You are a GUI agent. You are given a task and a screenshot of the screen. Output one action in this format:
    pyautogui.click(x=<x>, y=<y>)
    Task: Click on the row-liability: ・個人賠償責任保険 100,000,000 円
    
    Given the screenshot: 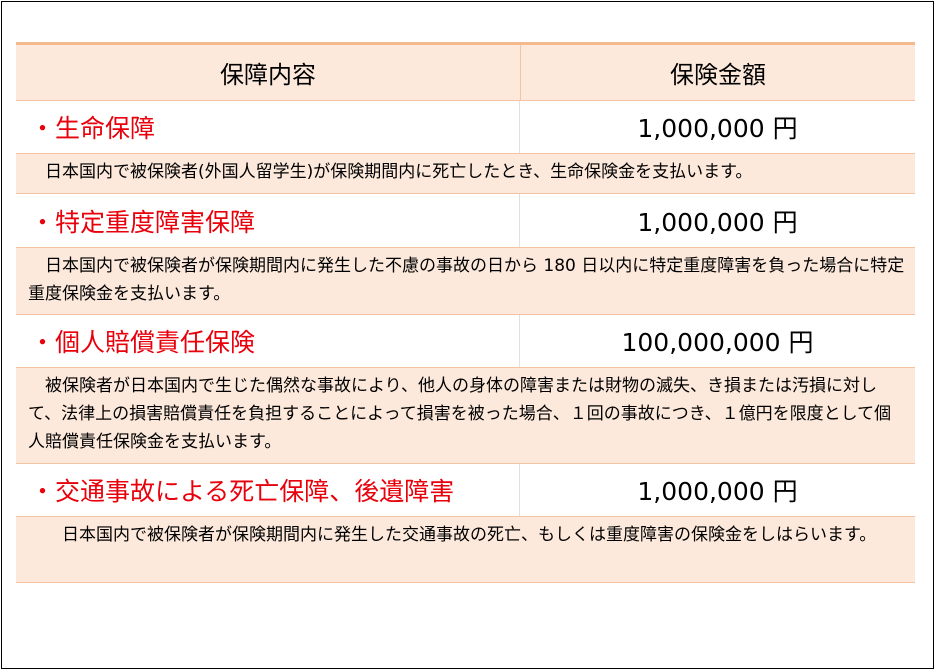 What is the action you would take?
    pyautogui.click(x=465, y=341)
    